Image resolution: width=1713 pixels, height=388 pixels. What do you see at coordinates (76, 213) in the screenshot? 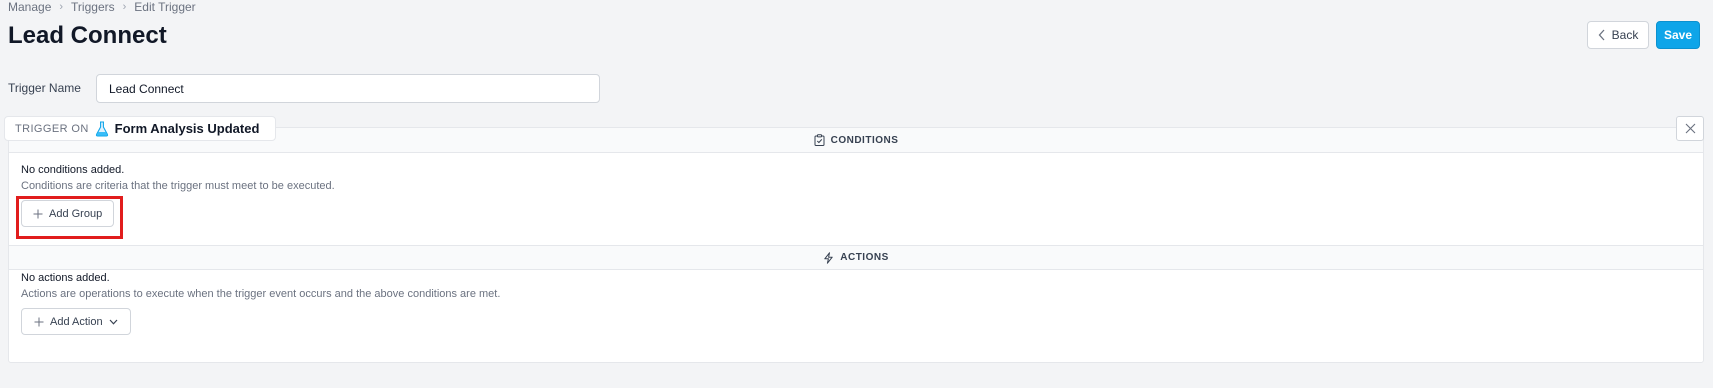
I see `add-group-label: Add Group` at bounding box center [76, 213].